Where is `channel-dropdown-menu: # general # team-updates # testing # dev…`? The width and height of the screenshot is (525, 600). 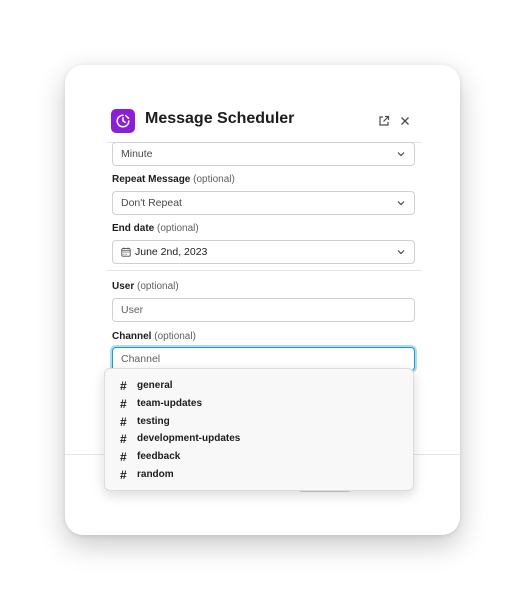
channel-dropdown-menu: # general # team-updates # testing # dev… is located at coordinates (259, 429).